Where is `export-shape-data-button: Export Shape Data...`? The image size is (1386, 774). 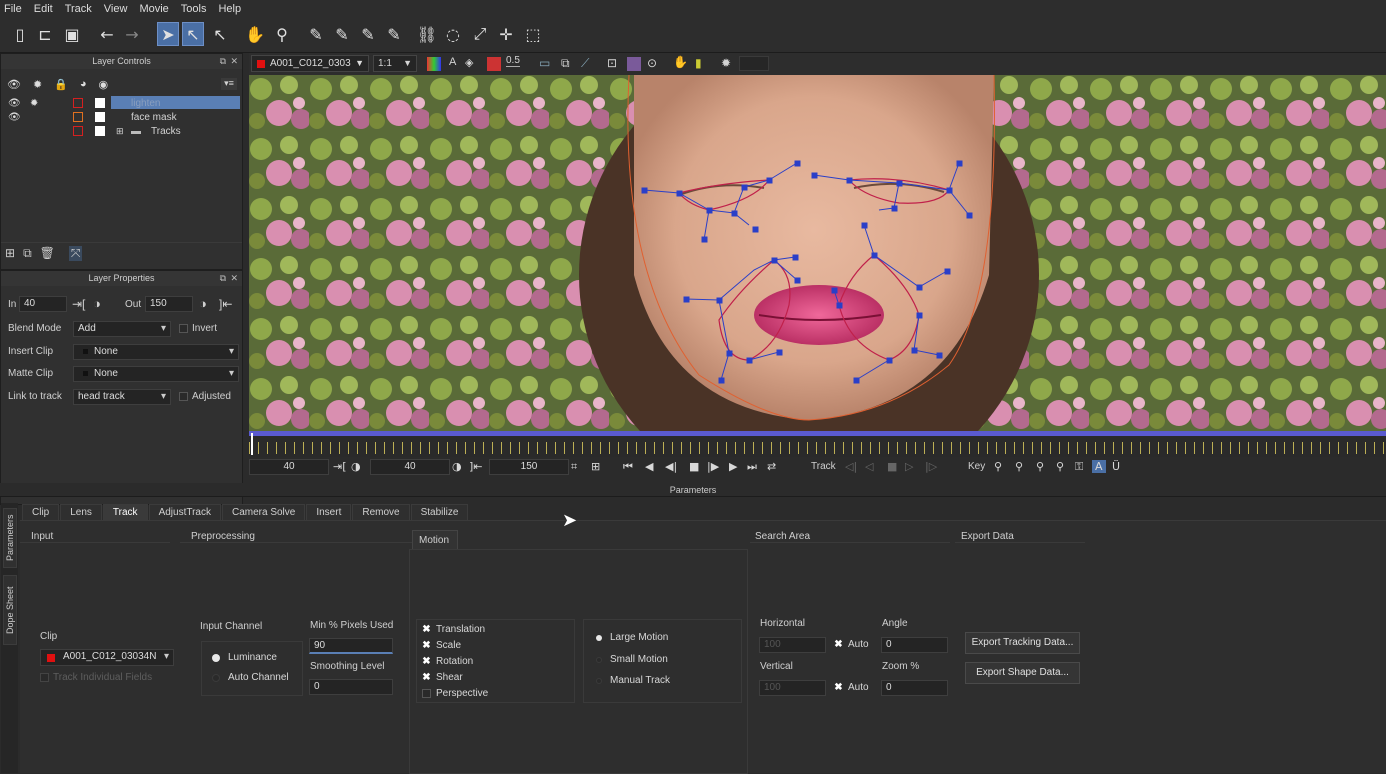 export-shape-data-button: Export Shape Data... is located at coordinates (1022, 673).